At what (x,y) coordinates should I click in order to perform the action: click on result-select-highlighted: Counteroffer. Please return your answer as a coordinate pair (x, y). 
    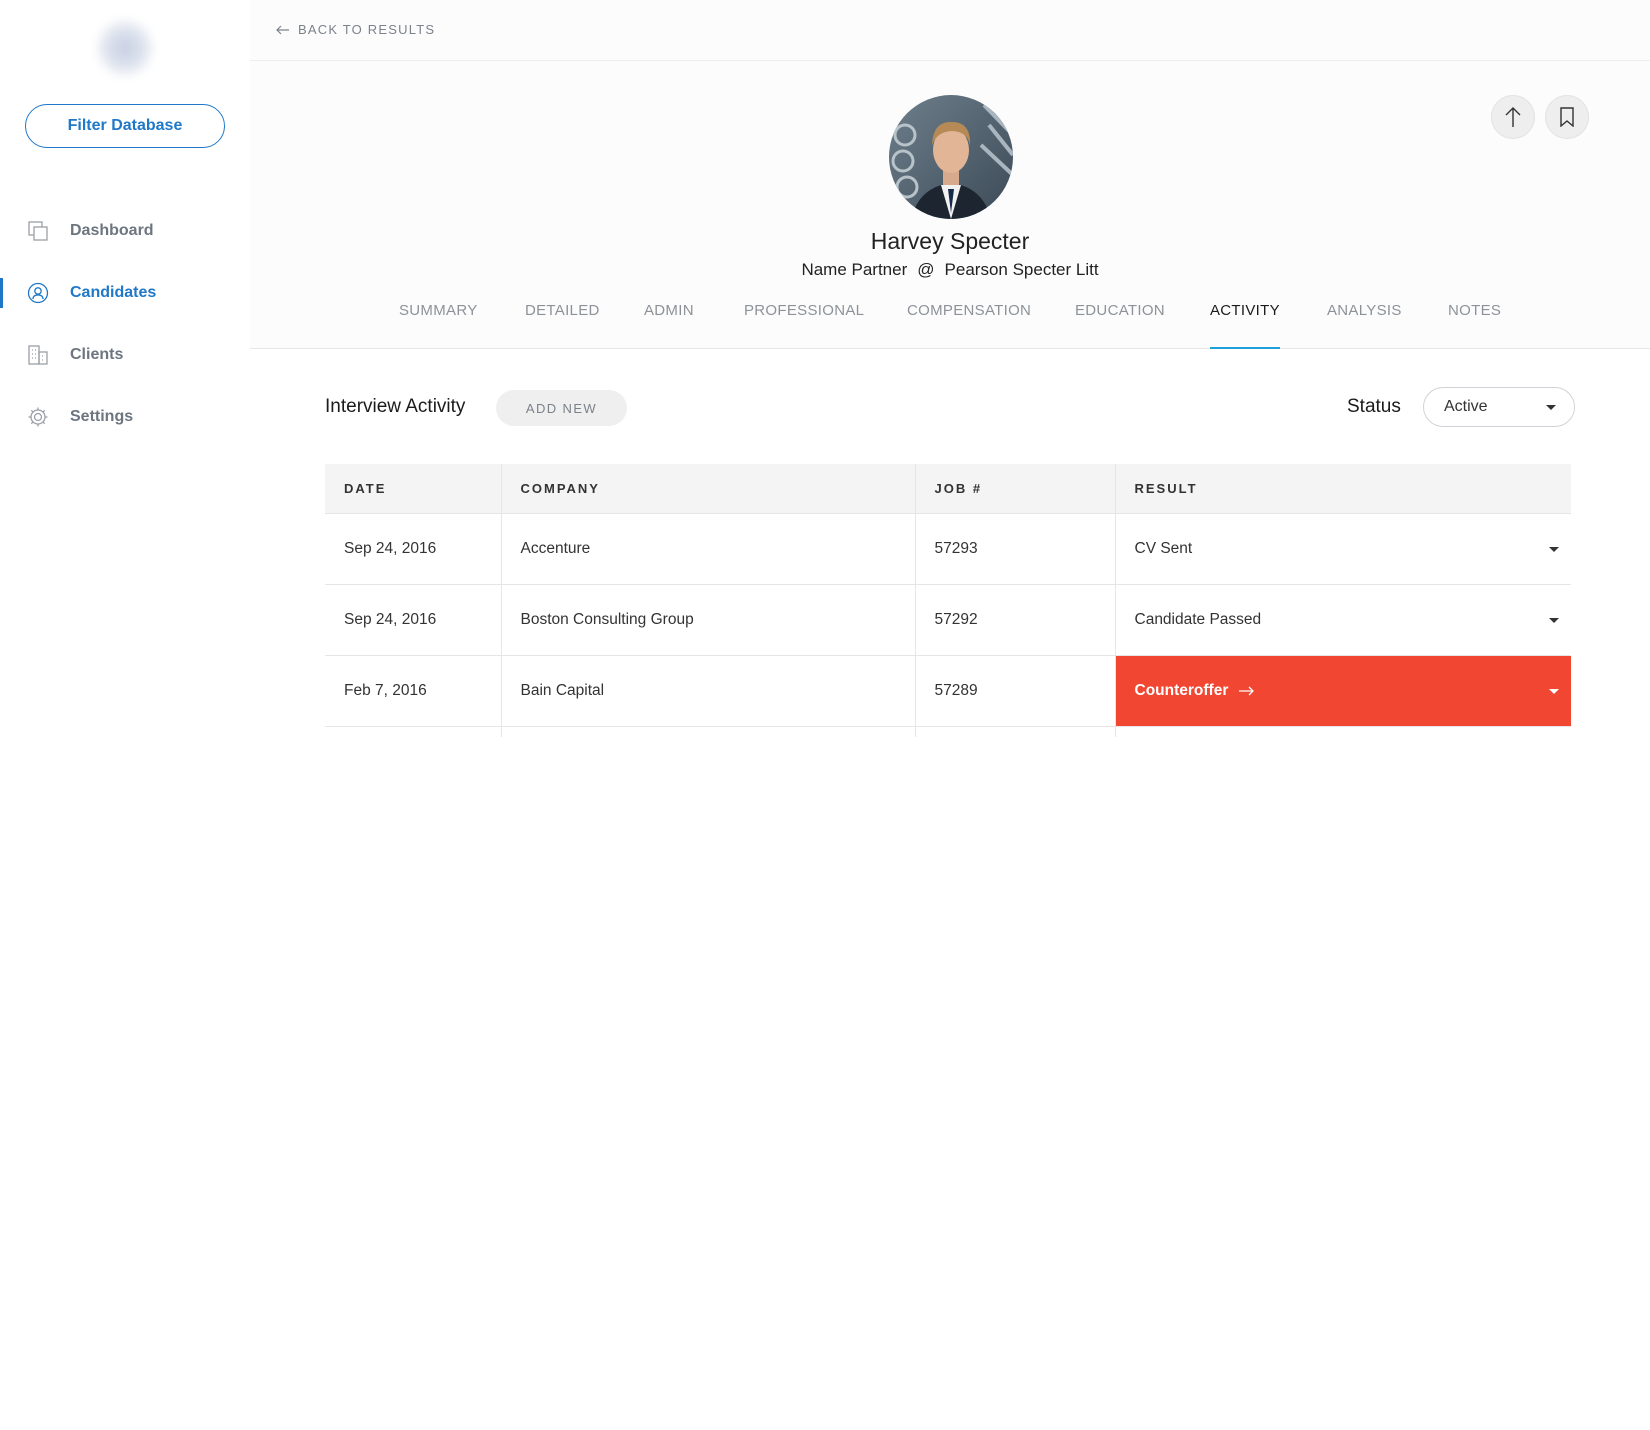
    Looking at the image, I should click on (1343, 691).